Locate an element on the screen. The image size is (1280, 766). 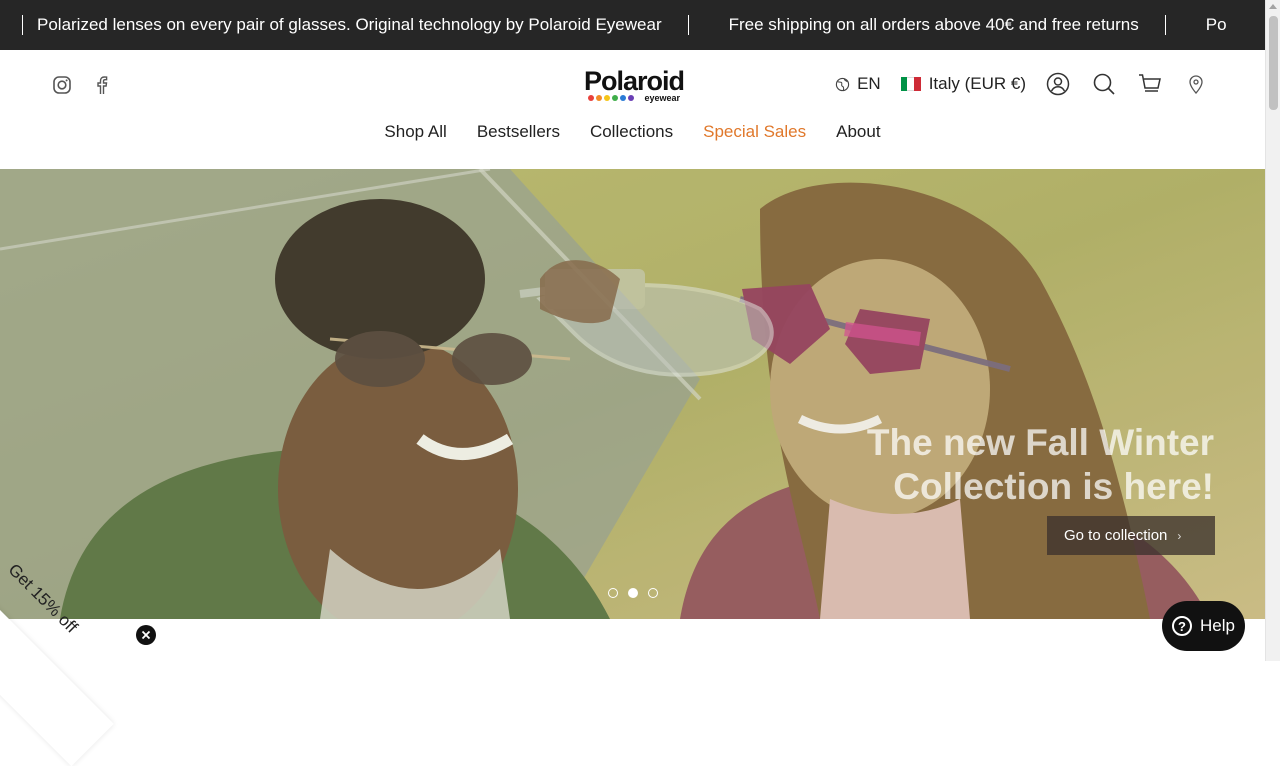
cart-icon is located at coordinates (1150, 84).